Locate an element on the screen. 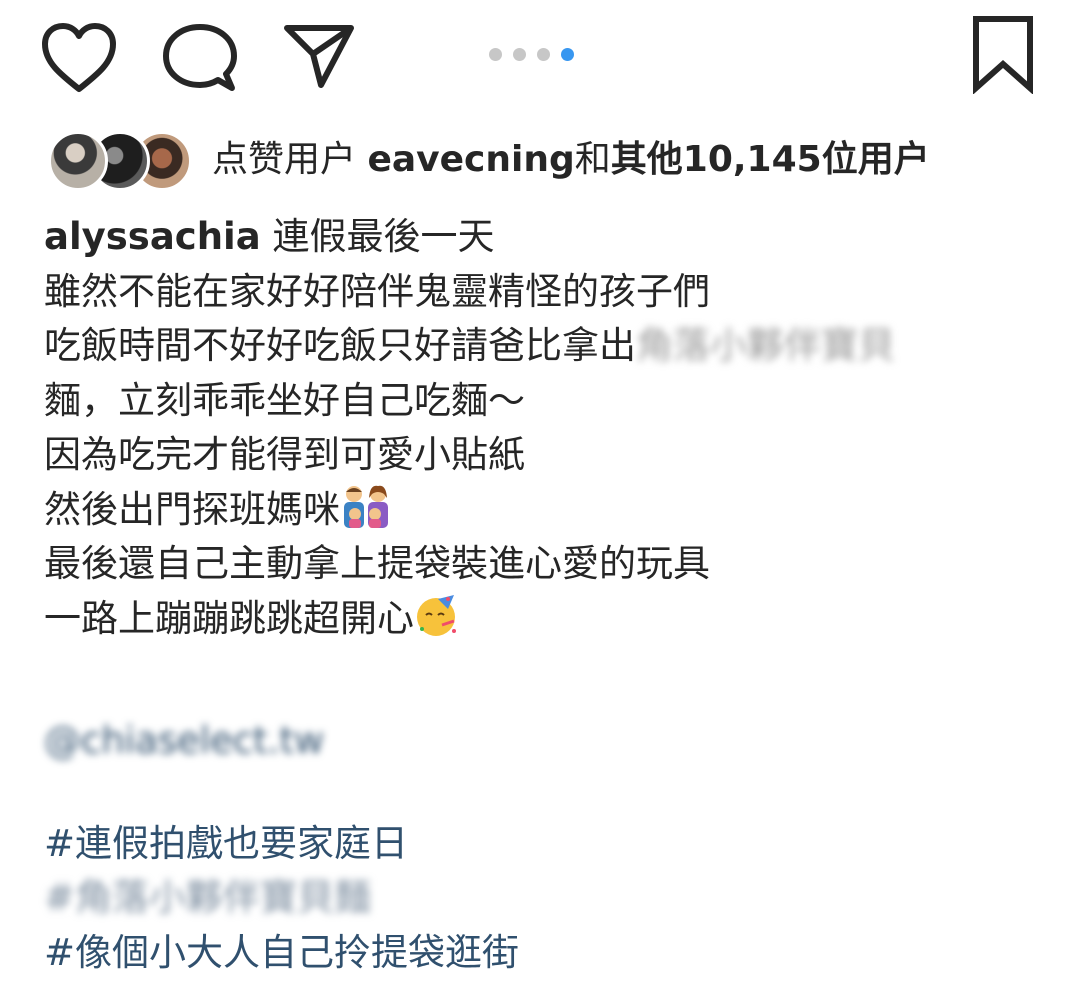  hashtag-link: #角落小夥伴寶貝麵 is located at coordinates (207, 897).